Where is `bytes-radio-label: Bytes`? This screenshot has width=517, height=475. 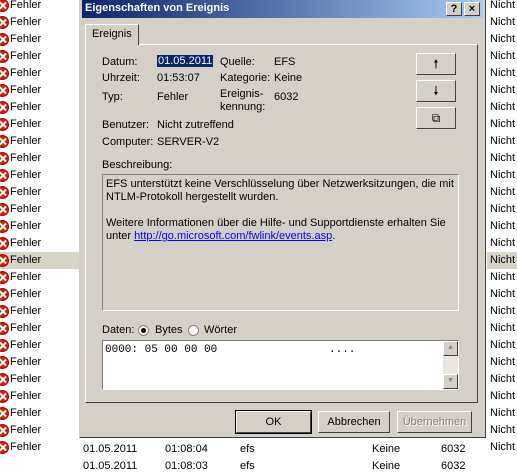 bytes-radio-label: Bytes is located at coordinates (169, 330).